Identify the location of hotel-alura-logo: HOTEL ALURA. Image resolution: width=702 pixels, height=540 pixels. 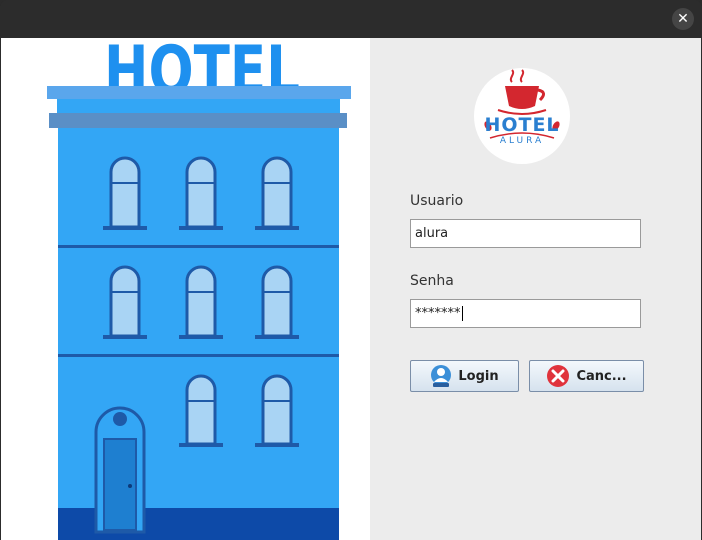
(522, 116).